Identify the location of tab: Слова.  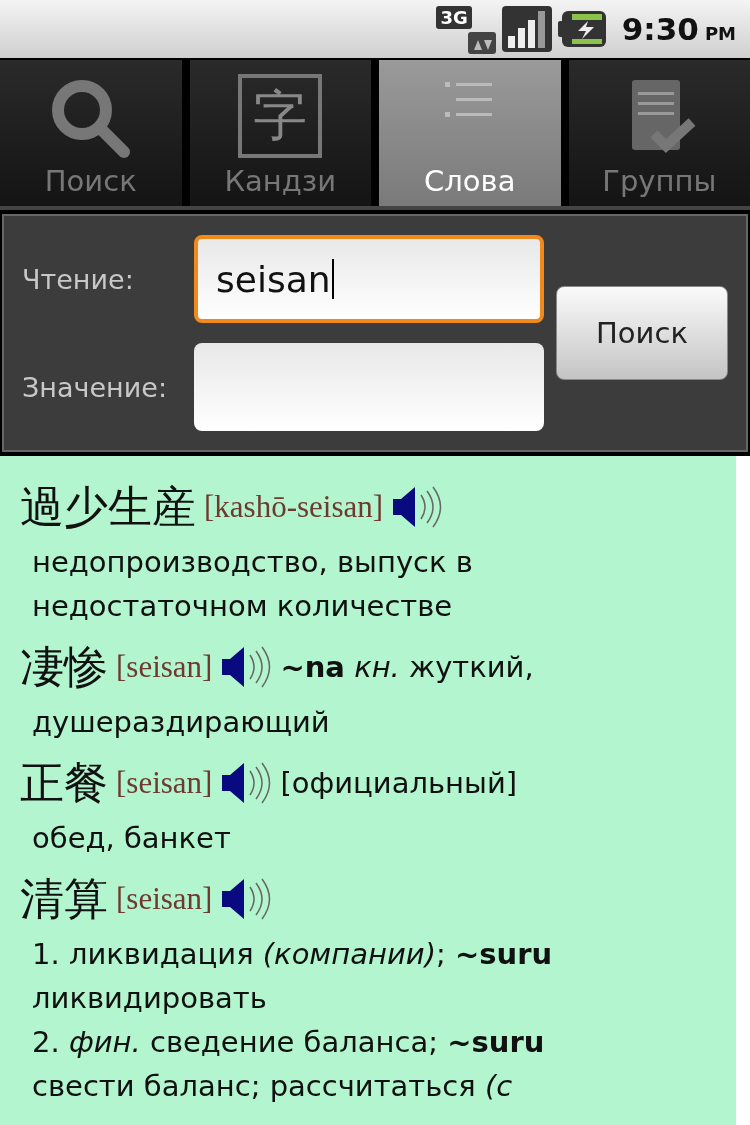
(470, 133).